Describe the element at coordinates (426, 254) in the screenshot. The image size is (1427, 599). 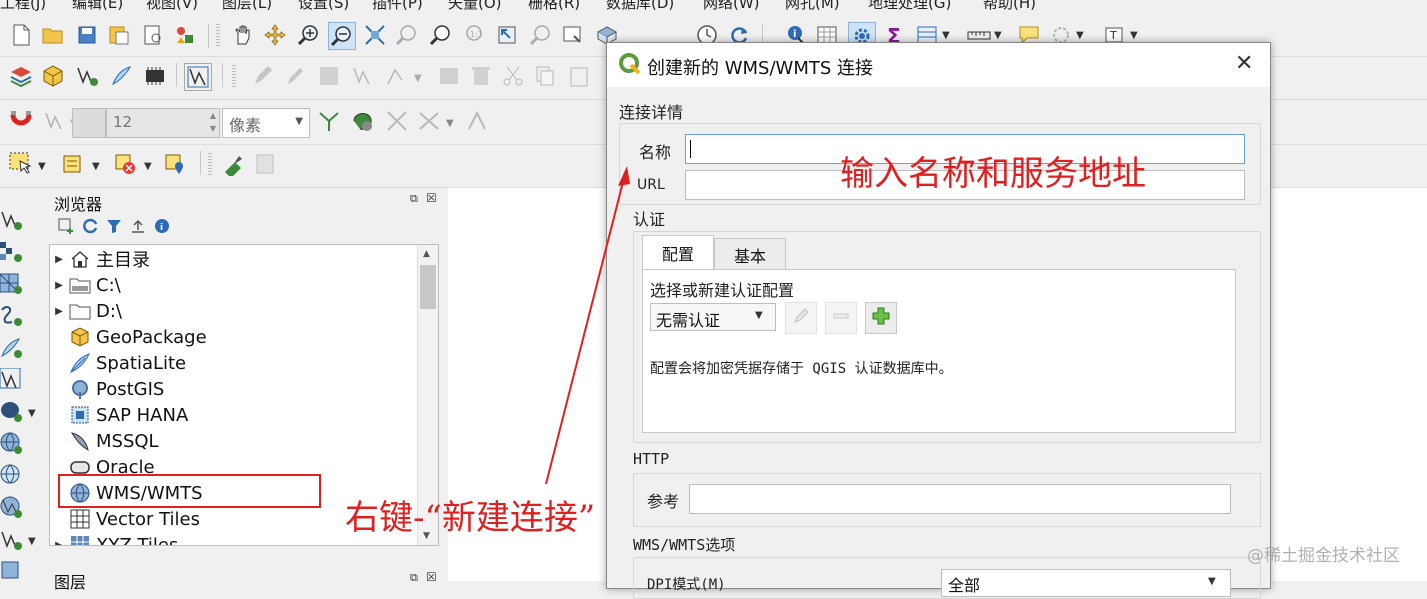
I see `scroll-up-icon: ▲` at that location.